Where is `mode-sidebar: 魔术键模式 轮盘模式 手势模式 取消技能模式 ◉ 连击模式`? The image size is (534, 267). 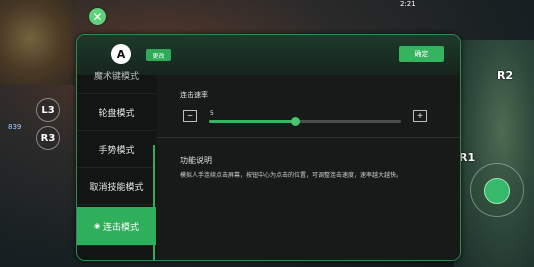 mode-sidebar: 魔术键模式 轮盘模式 手势模式 取消技能模式 ◉ 连击模式 is located at coordinates (116, 166).